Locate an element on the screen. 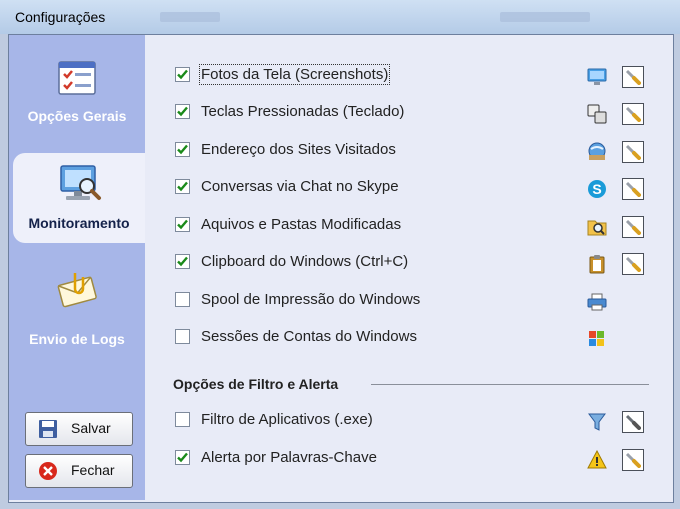 This screenshot has height=509, width=680. checklist-icon is located at coordinates (77, 79).